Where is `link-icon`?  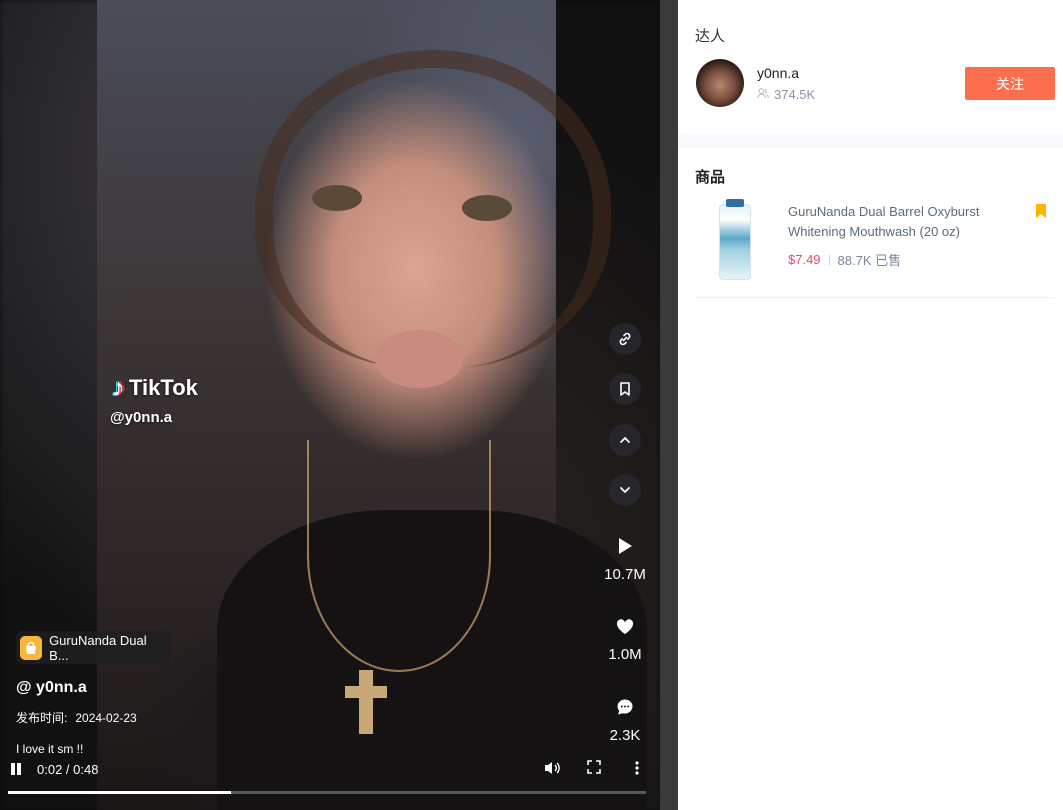 link-icon is located at coordinates (625, 339).